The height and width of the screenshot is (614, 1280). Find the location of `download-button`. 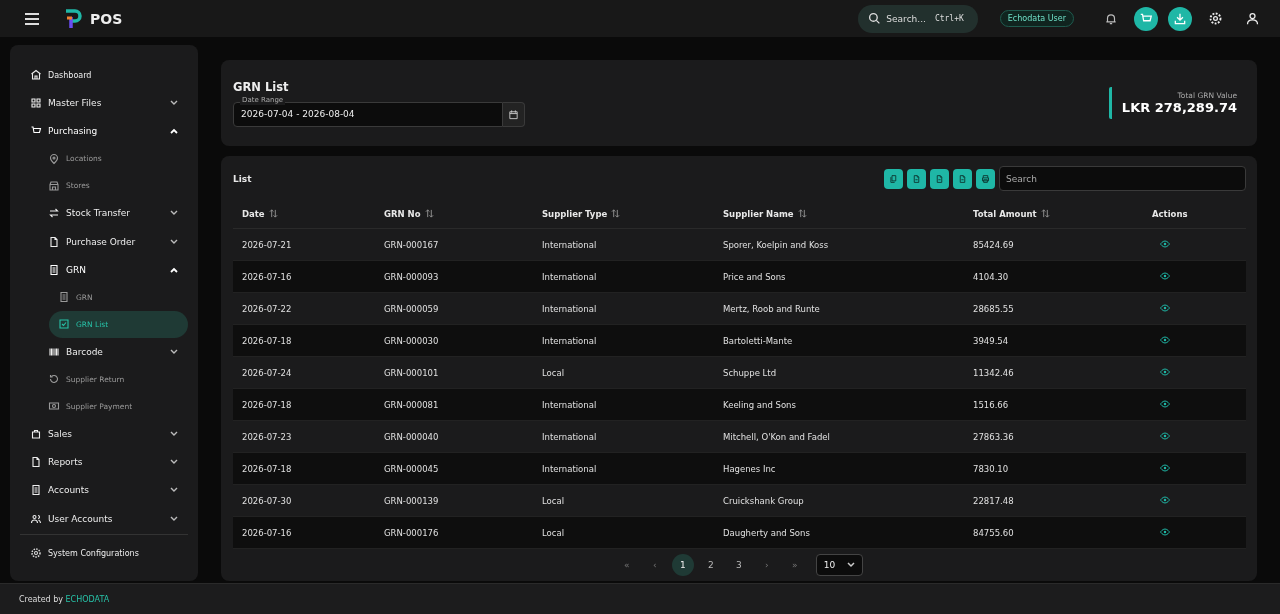

download-button is located at coordinates (1180, 18).